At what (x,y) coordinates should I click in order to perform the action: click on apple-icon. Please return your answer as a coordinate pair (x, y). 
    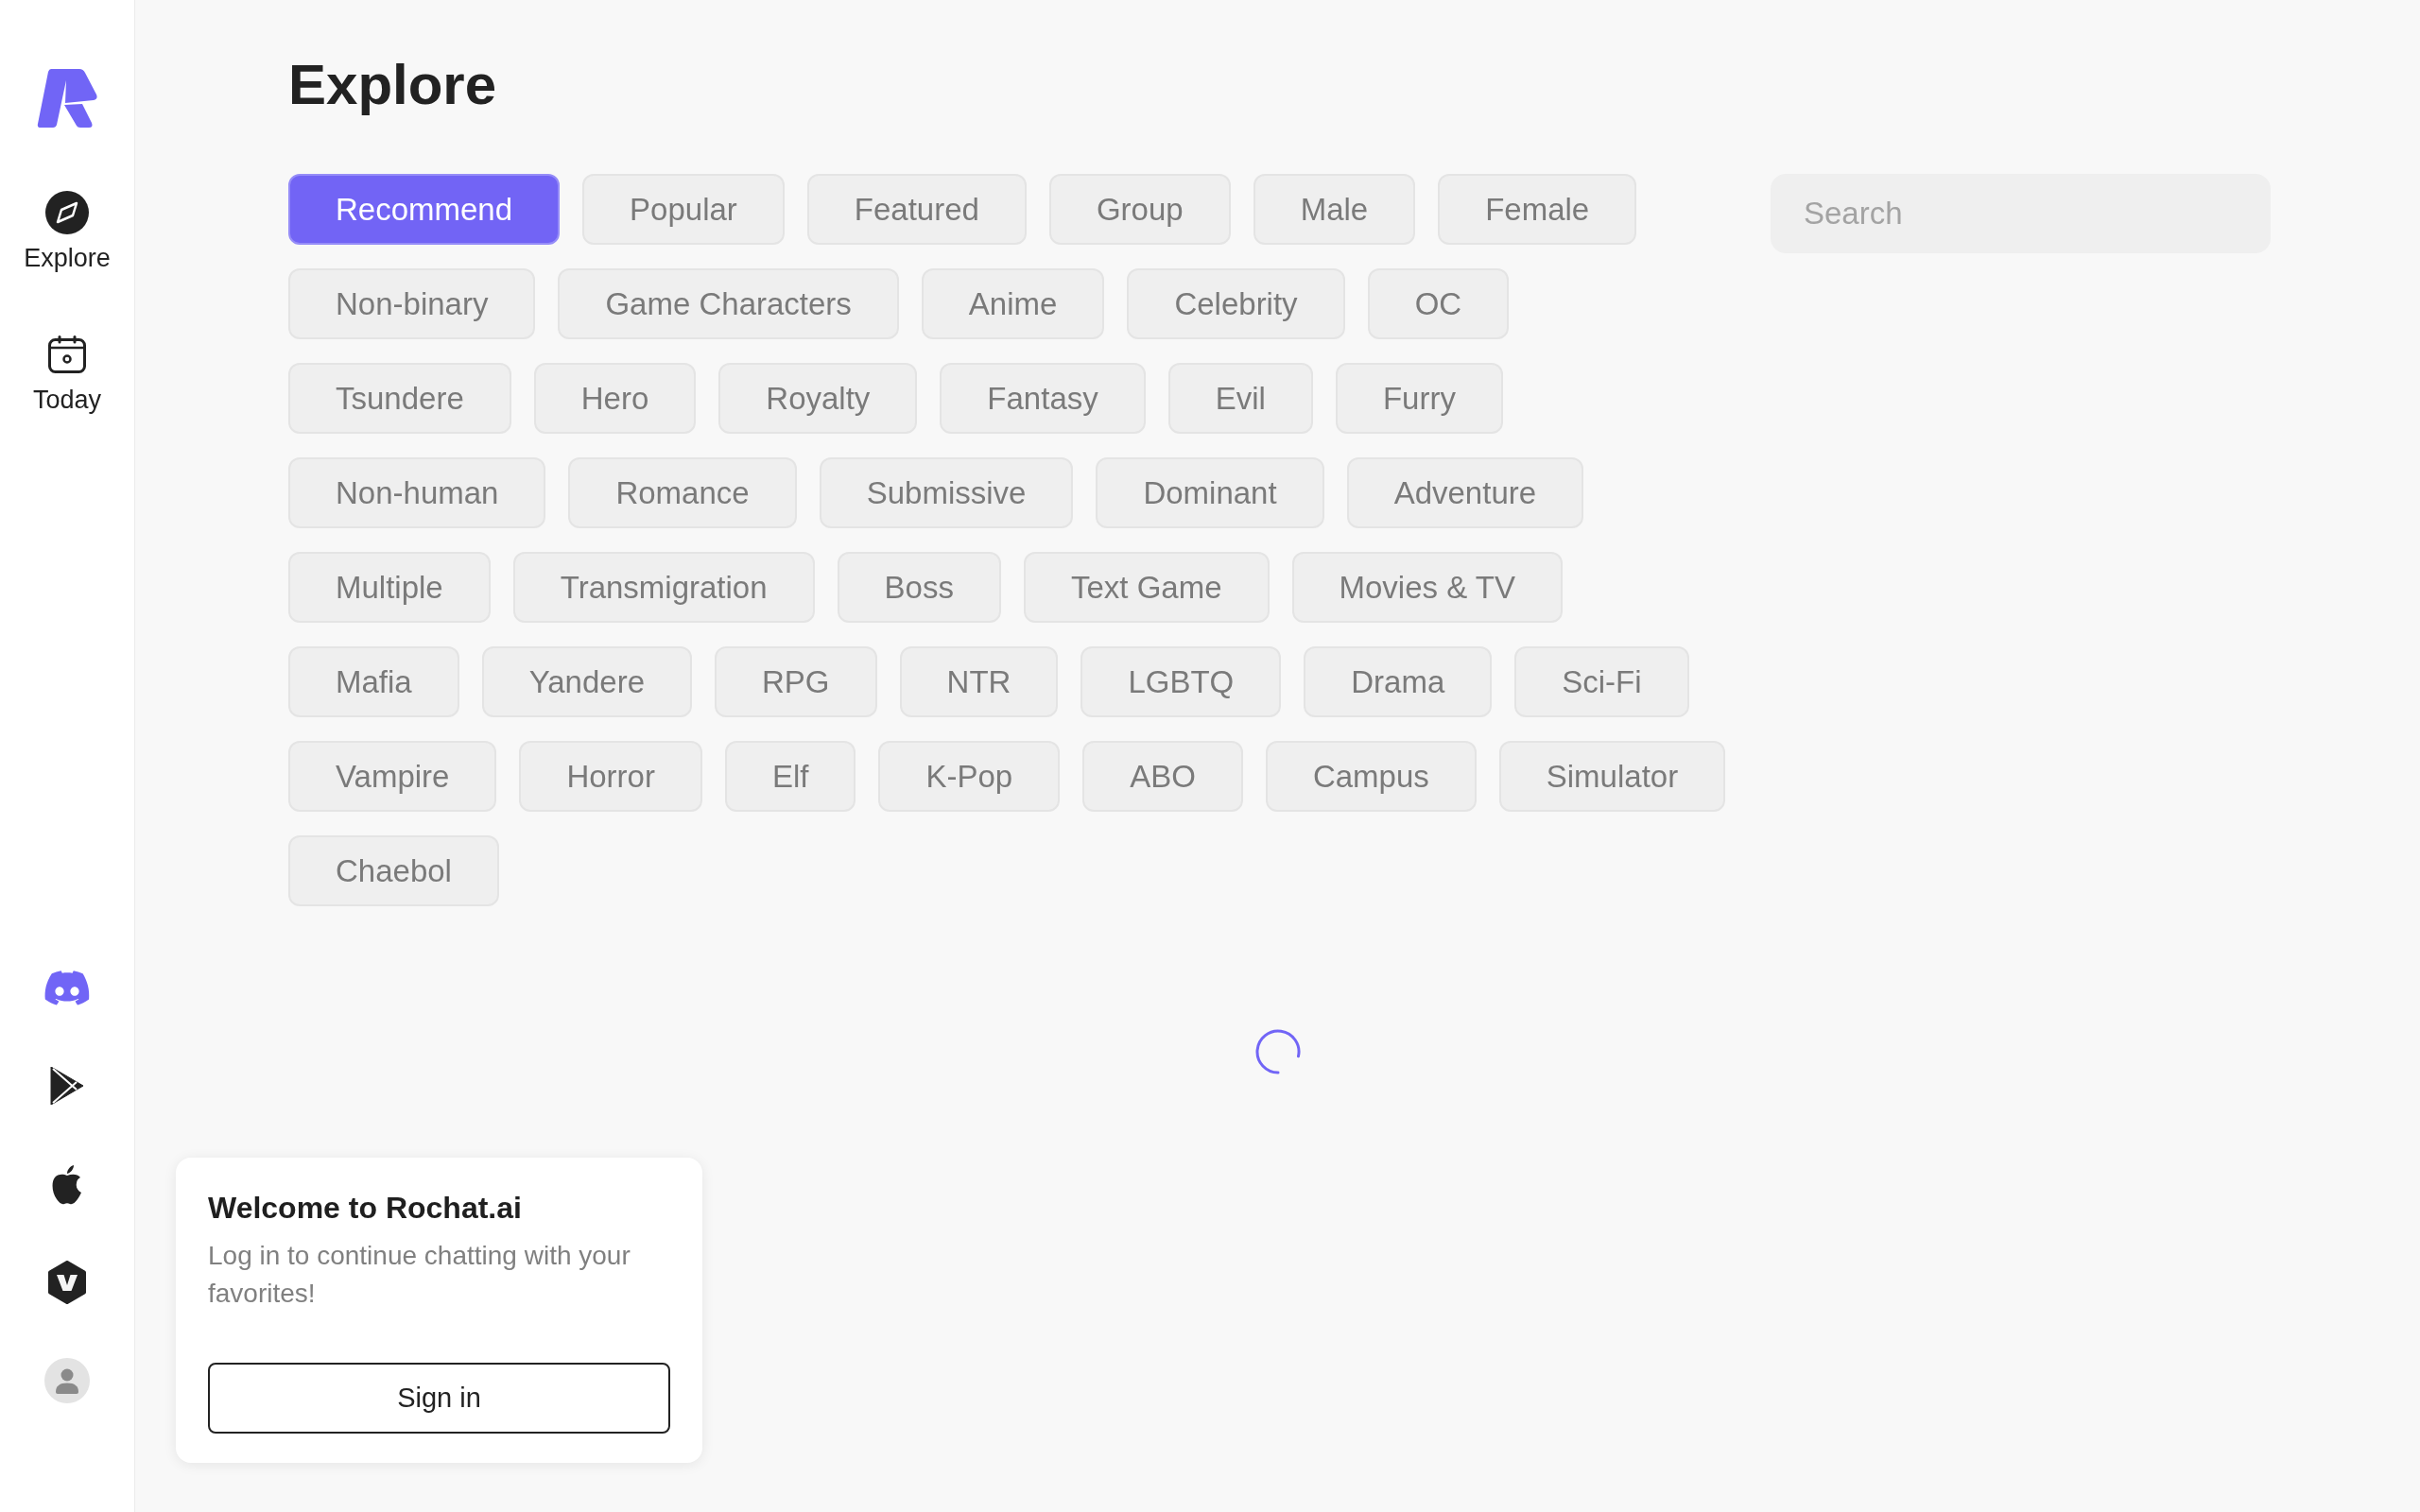
    Looking at the image, I should click on (67, 1184).